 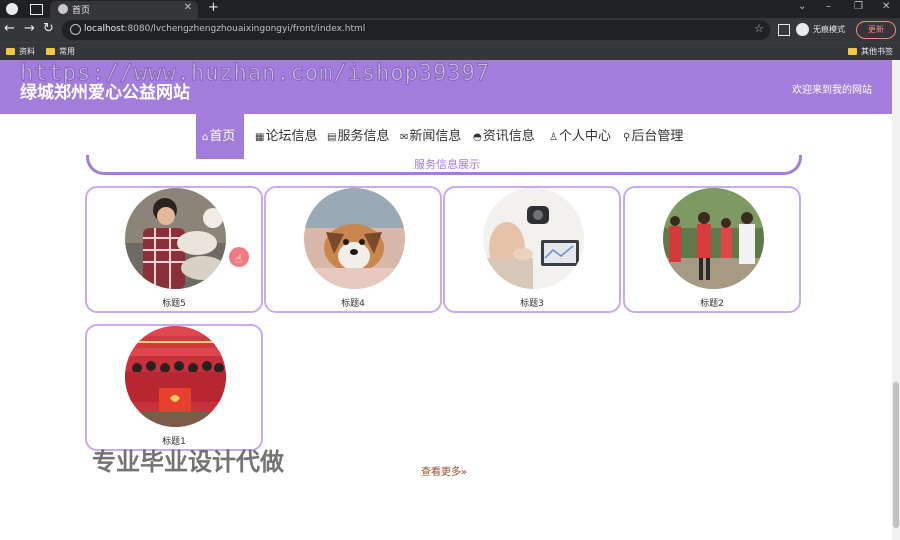 What do you see at coordinates (36, 9) in the screenshot?
I see `tab-search-icon` at bounding box center [36, 9].